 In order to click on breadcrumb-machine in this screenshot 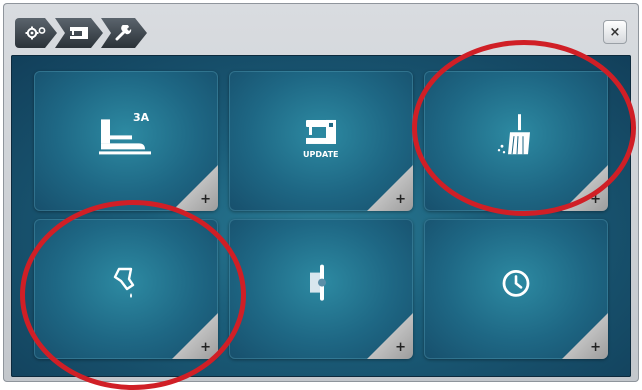, I will do `click(79, 33)`.